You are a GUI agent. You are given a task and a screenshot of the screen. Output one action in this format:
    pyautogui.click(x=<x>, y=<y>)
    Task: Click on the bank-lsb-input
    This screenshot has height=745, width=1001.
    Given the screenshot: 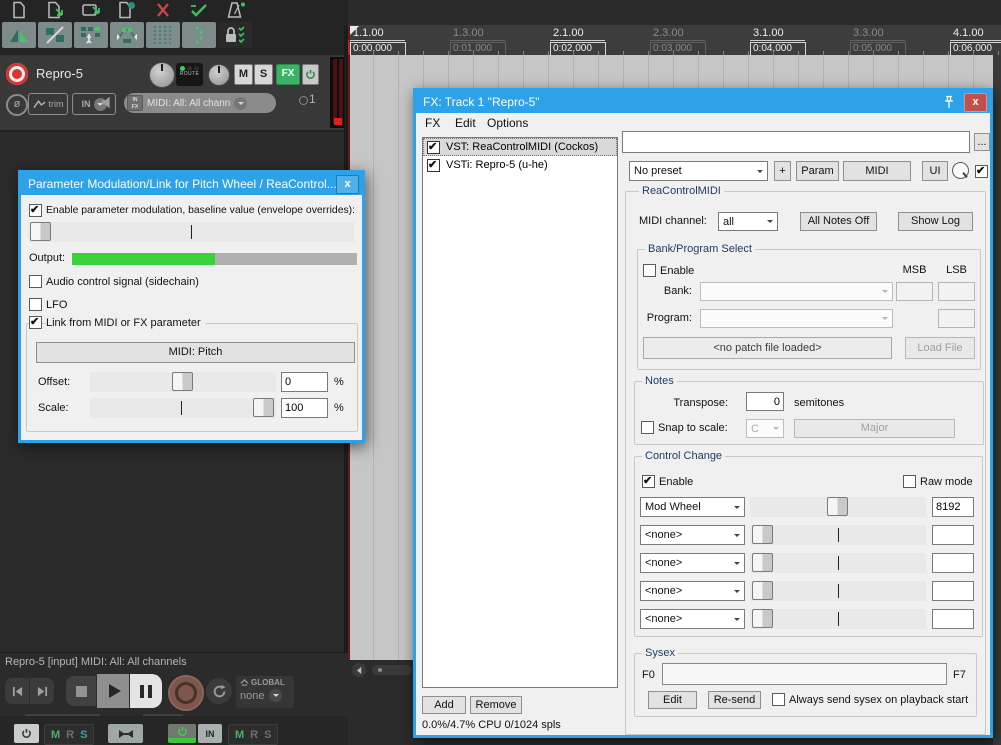 What is the action you would take?
    pyautogui.click(x=956, y=291)
    